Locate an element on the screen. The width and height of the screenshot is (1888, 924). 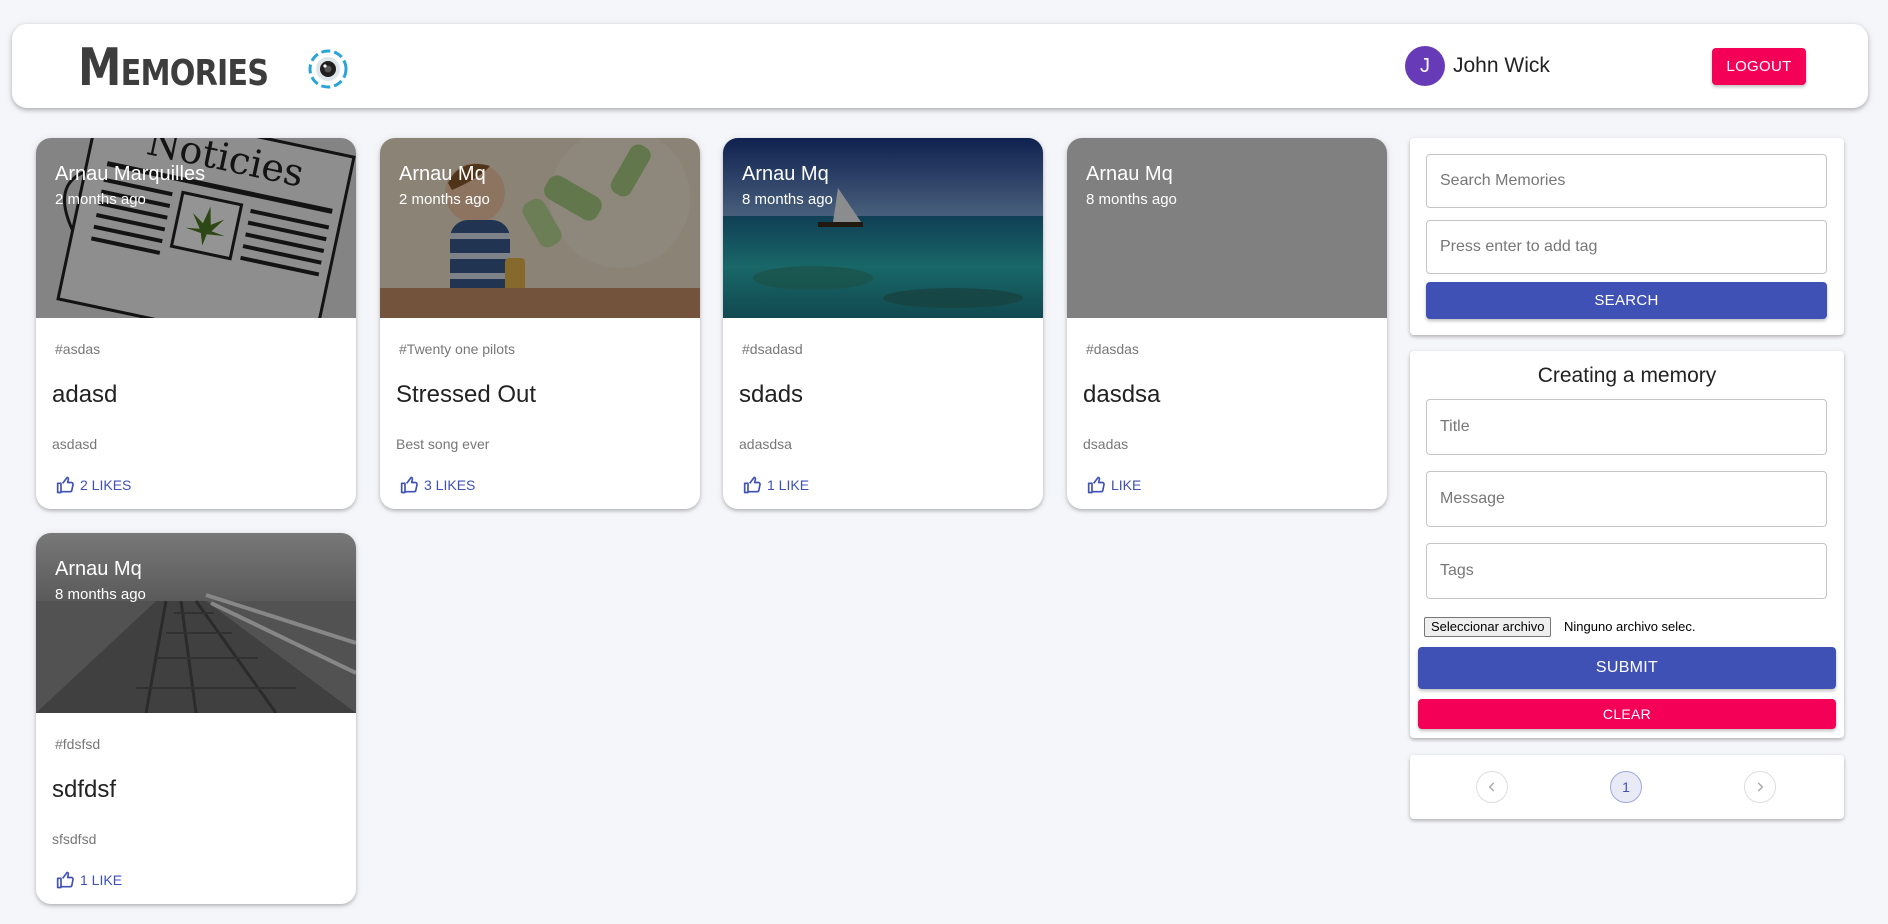
like-count: 3 LIKES is located at coordinates (450, 485).